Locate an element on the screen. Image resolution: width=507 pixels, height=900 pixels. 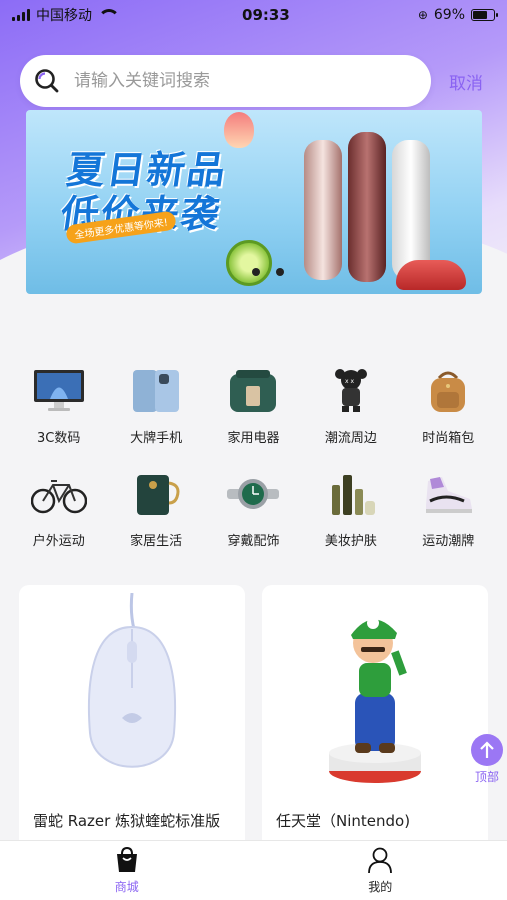
search-input is located at coordinates (224, 81).